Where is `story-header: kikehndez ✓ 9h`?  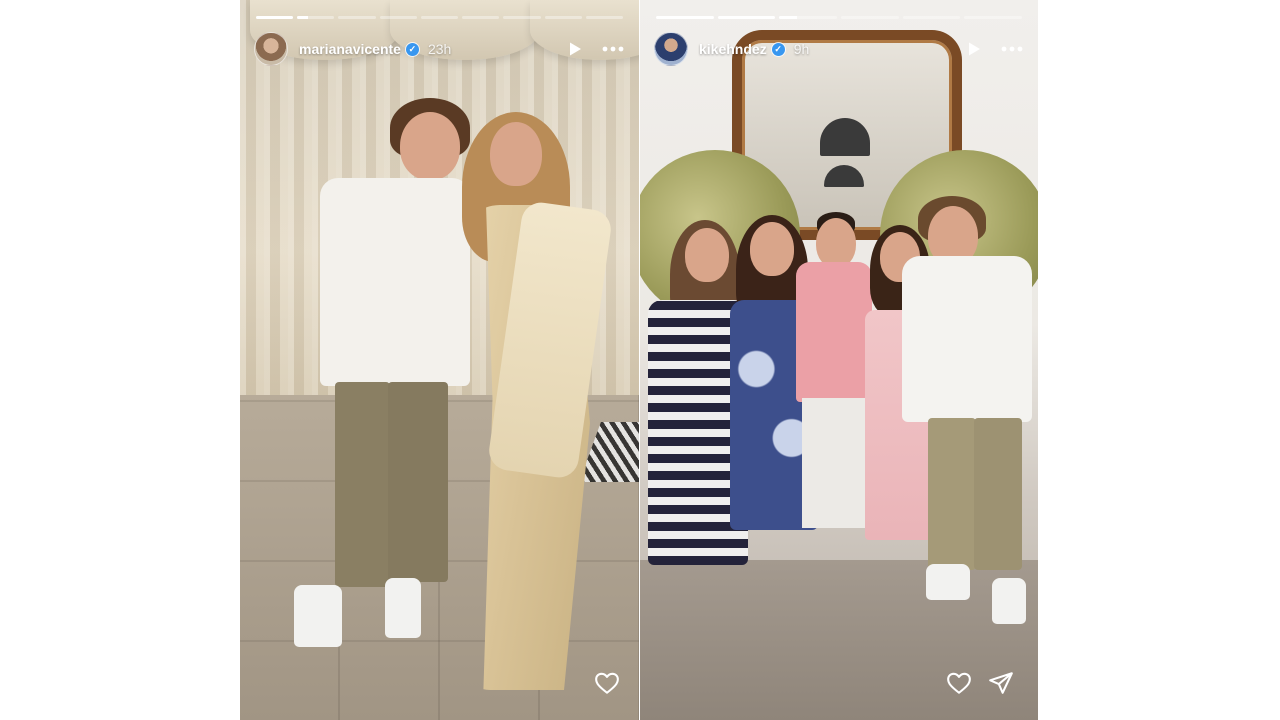 story-header: kikehndez ✓ 9h is located at coordinates (839, 49).